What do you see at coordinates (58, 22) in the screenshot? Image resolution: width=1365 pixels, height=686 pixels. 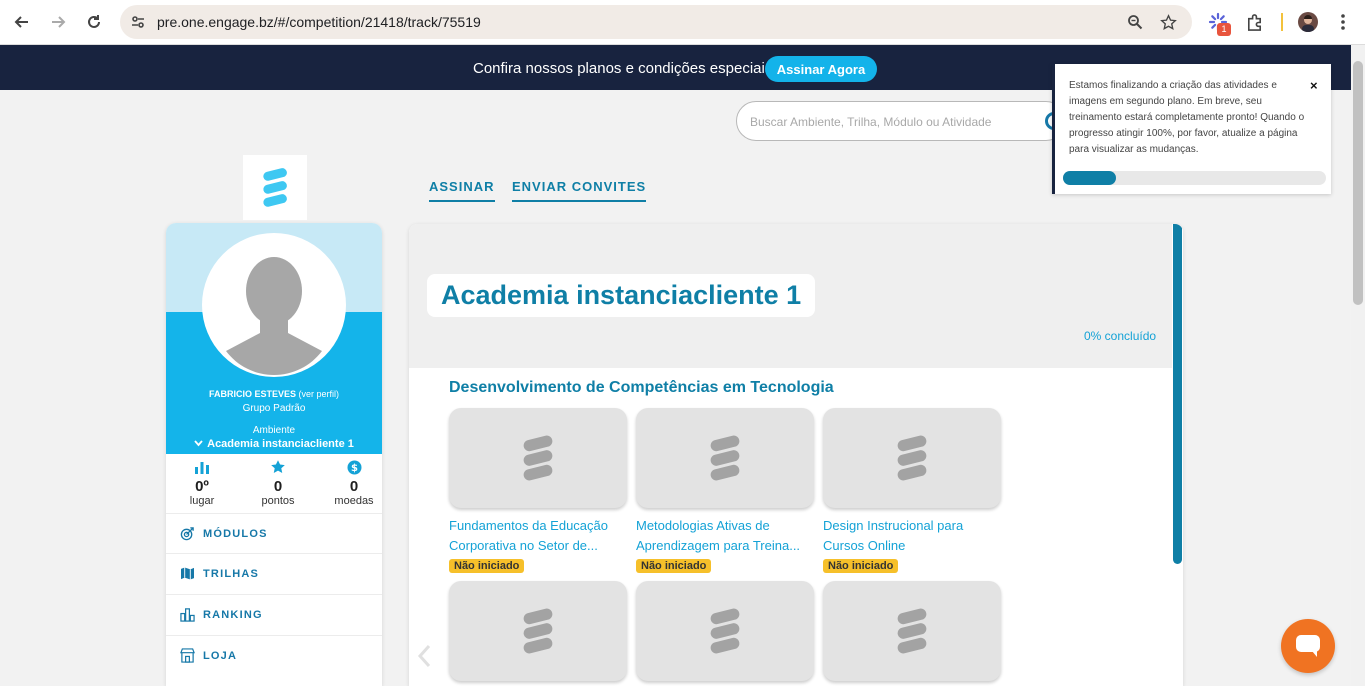 I see `forward-icon` at bounding box center [58, 22].